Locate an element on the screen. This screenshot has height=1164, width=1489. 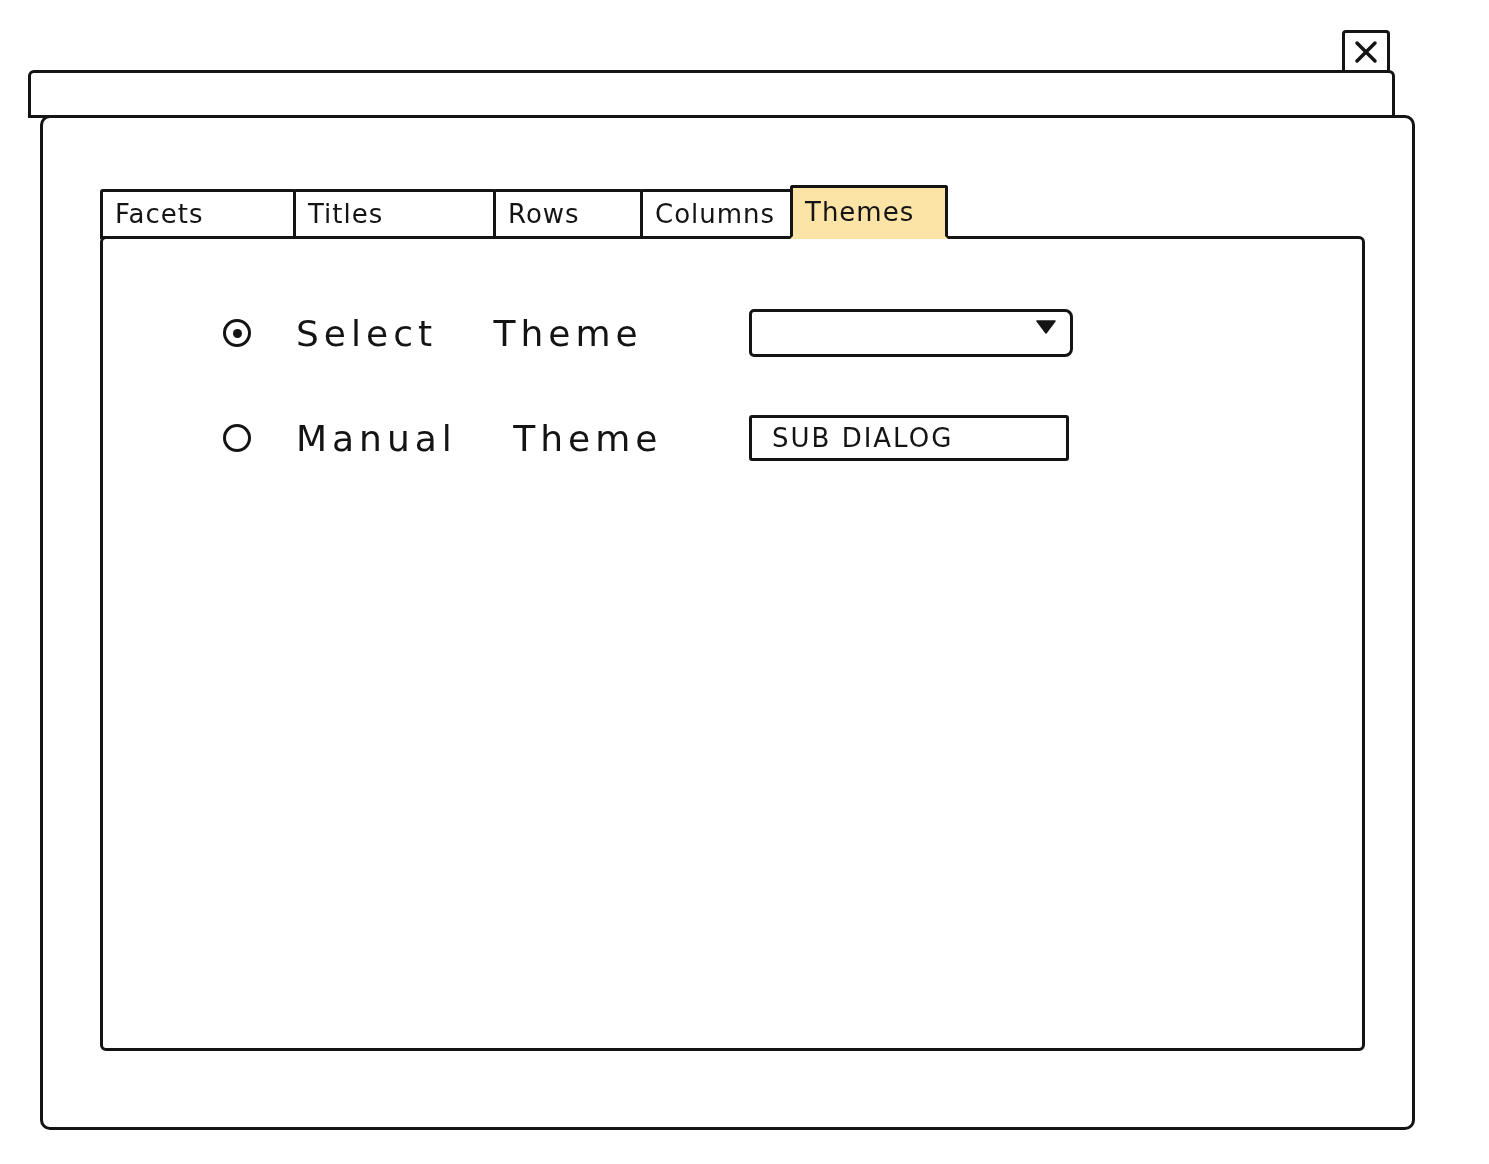
theme-dropdown is located at coordinates (911, 333).